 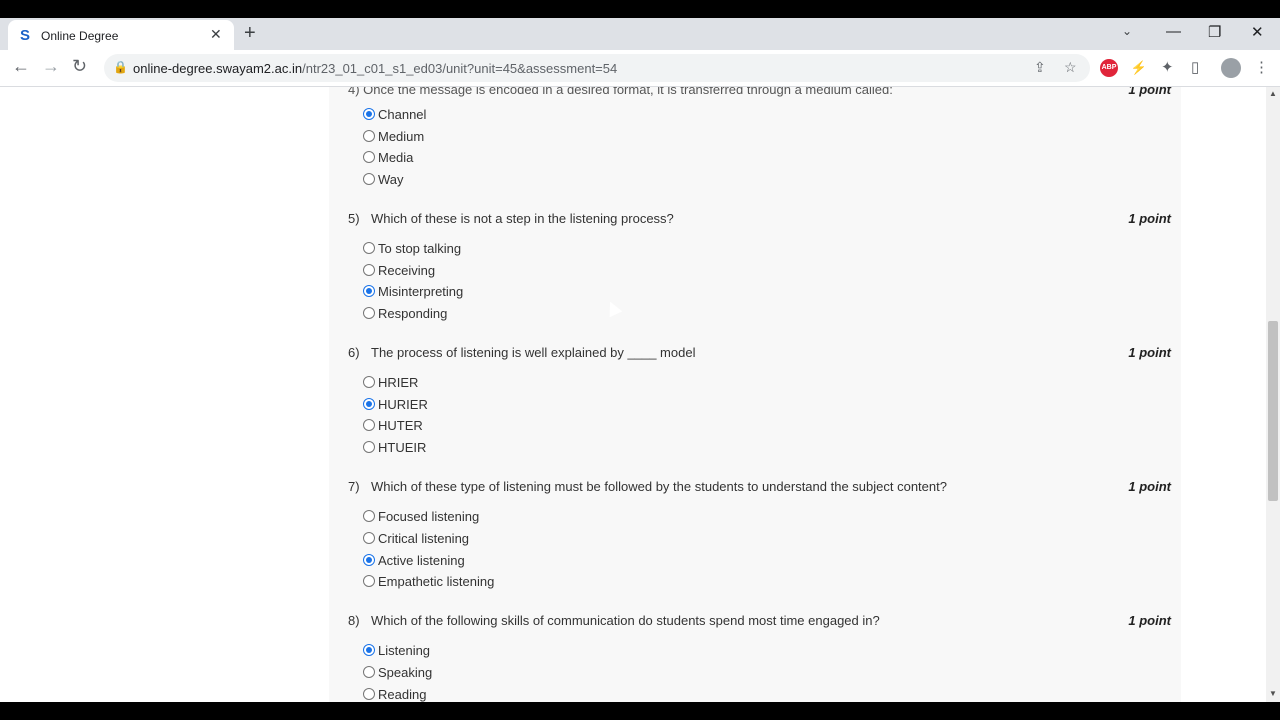 What do you see at coordinates (640, 9) in the screenshot?
I see `top-black-bar` at bounding box center [640, 9].